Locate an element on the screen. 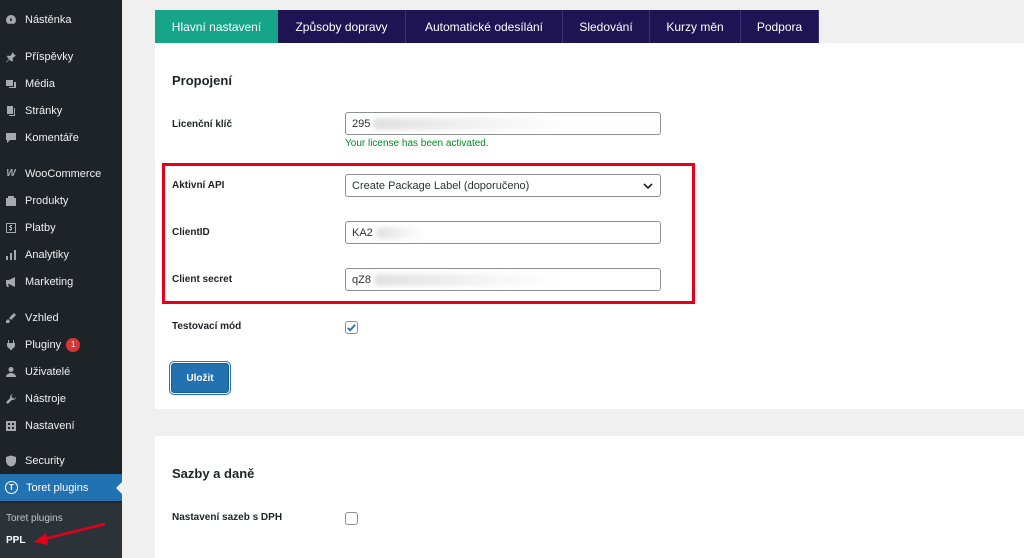  submenu-item-ppl: PPL is located at coordinates (15, 540).